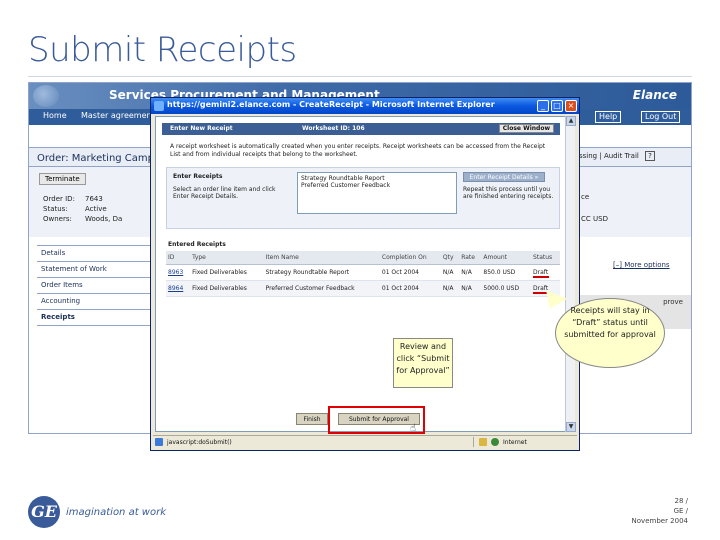 Image resolution: width=720 pixels, height=540 pixels. Describe the element at coordinates (410, 258) in the screenshot. I see `col-completion: Completion On` at that location.